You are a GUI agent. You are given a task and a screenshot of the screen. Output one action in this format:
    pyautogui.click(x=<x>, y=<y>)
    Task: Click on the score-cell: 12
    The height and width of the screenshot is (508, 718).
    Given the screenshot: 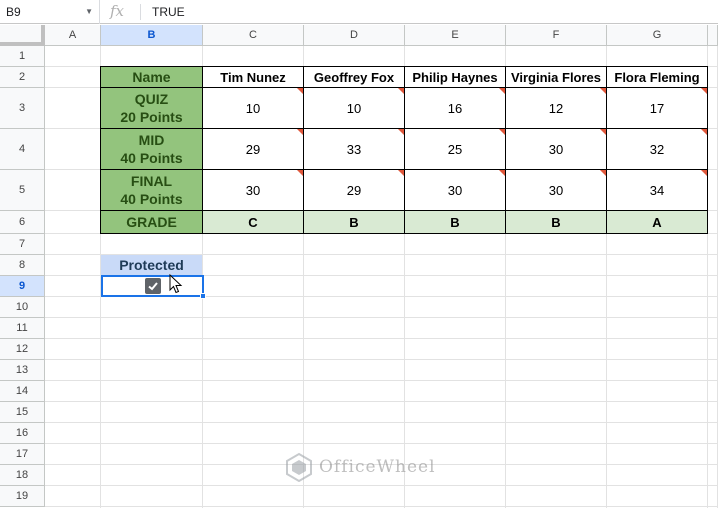 What is the action you would take?
    pyautogui.click(x=556, y=108)
    